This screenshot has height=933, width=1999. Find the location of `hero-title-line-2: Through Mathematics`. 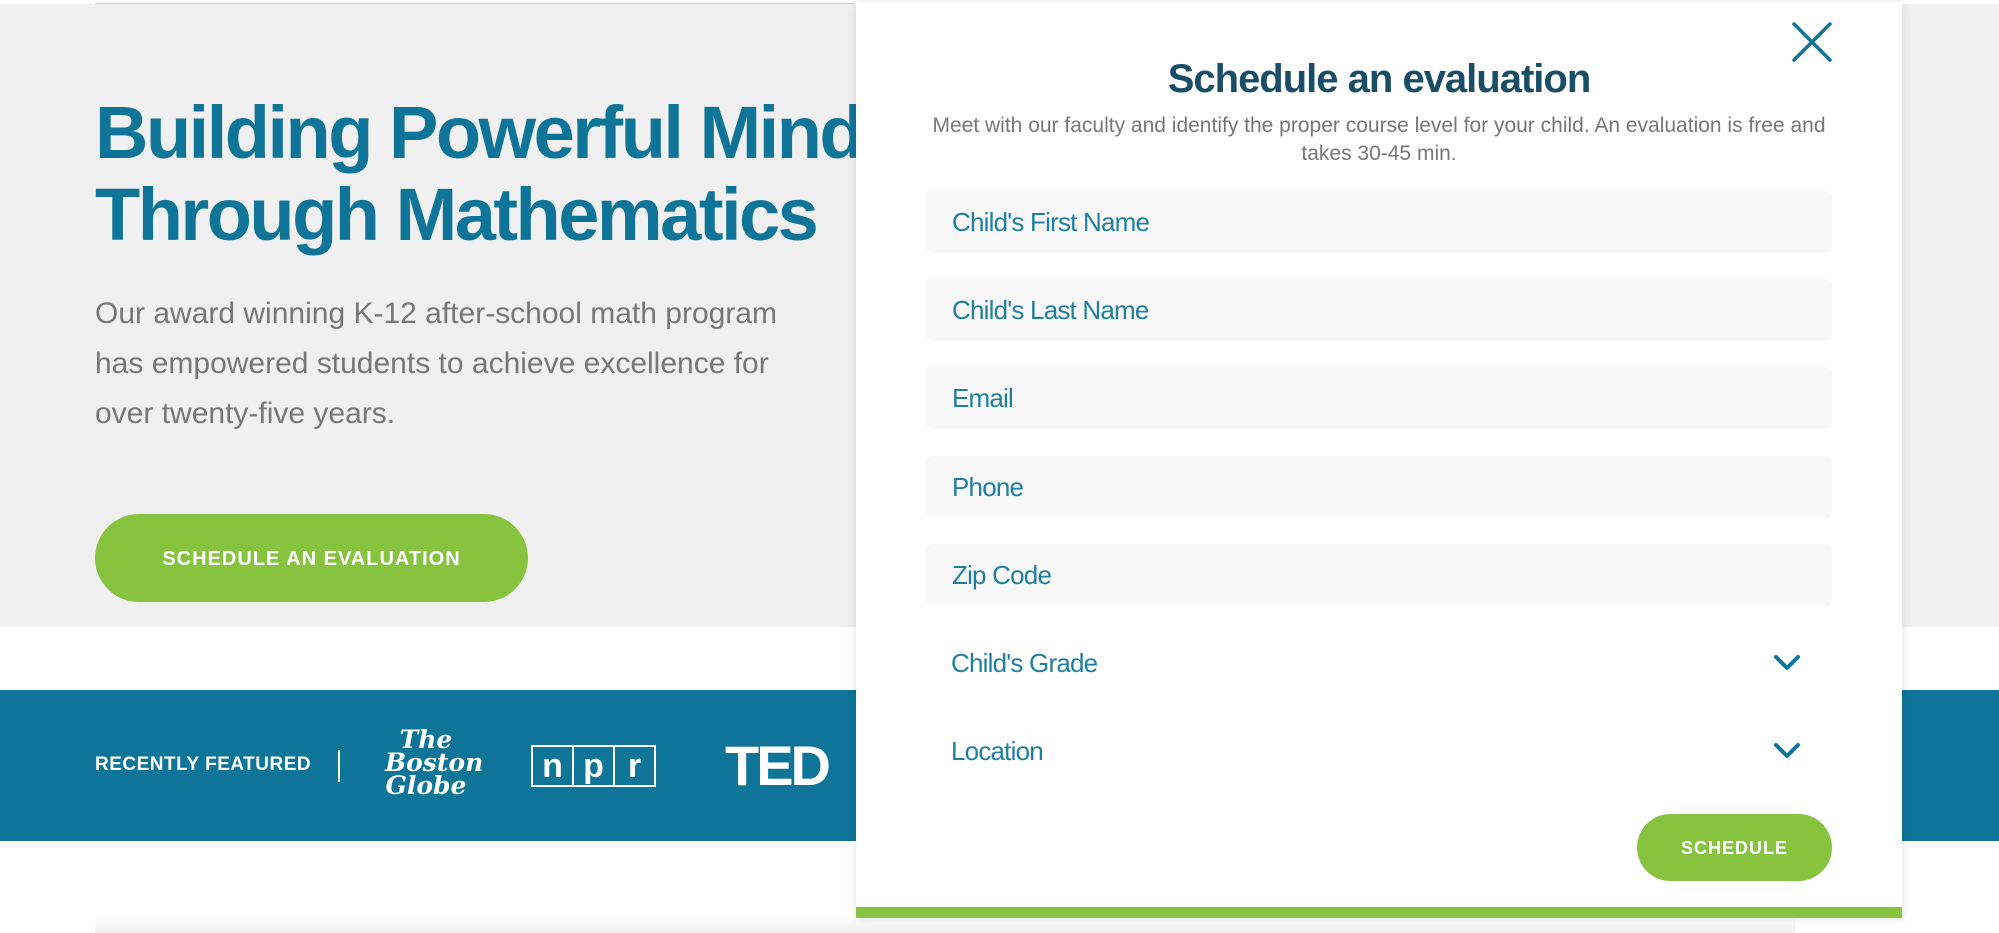

hero-title-line-2: Through Mathematics is located at coordinates (457, 214).